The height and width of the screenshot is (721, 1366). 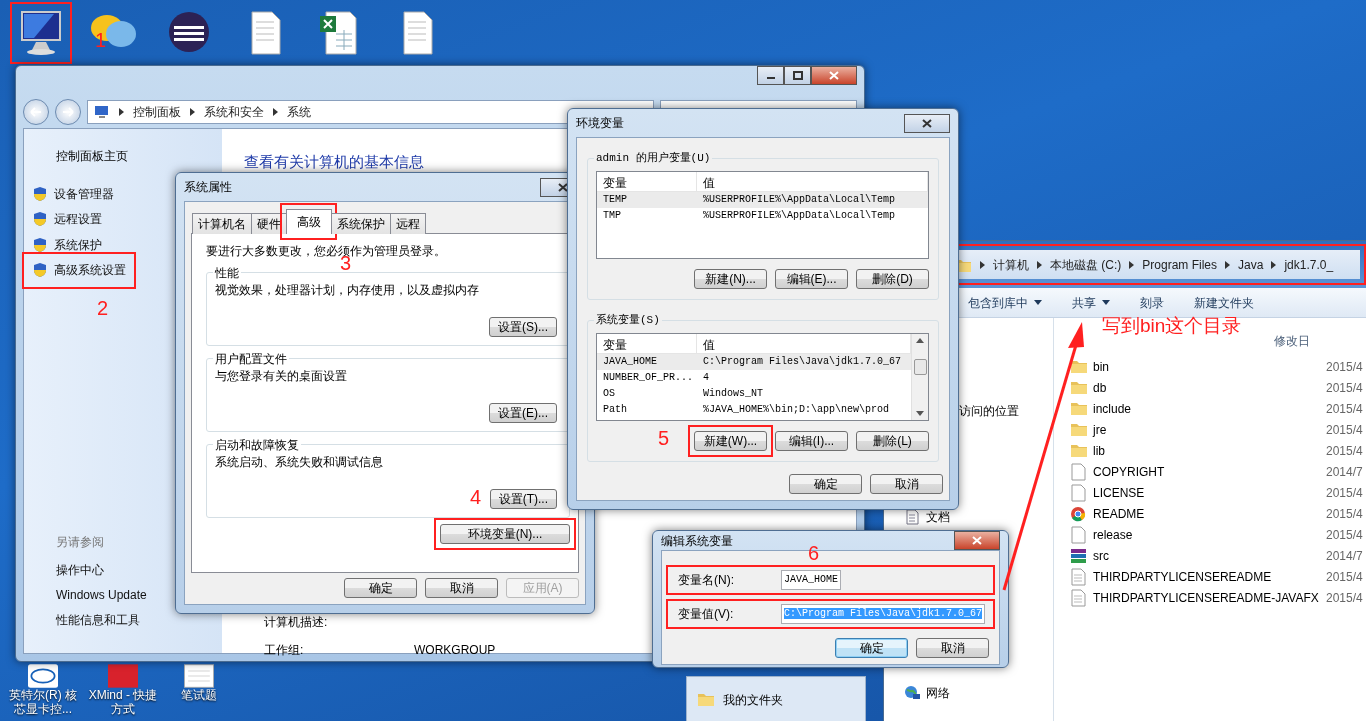 What do you see at coordinates (334, 162) in the screenshot?
I see `page-heading: 查看有关计算机的基本信息` at bounding box center [334, 162].